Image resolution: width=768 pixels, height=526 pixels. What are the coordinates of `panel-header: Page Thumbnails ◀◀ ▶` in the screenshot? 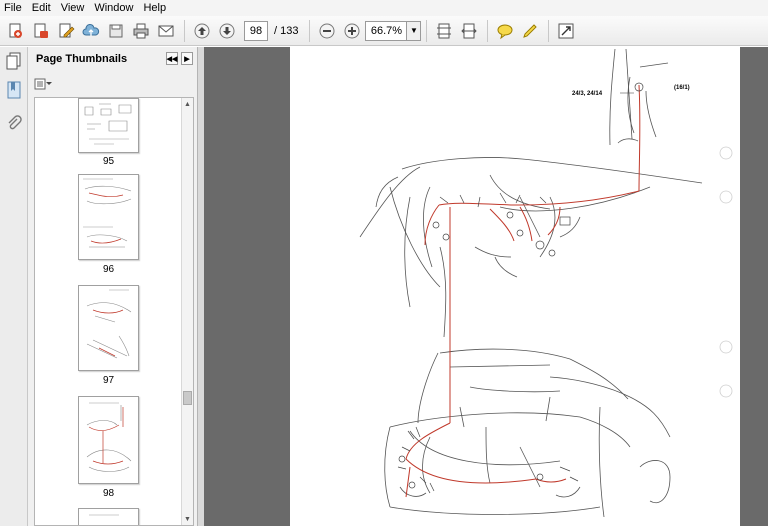 It's located at (112, 59).